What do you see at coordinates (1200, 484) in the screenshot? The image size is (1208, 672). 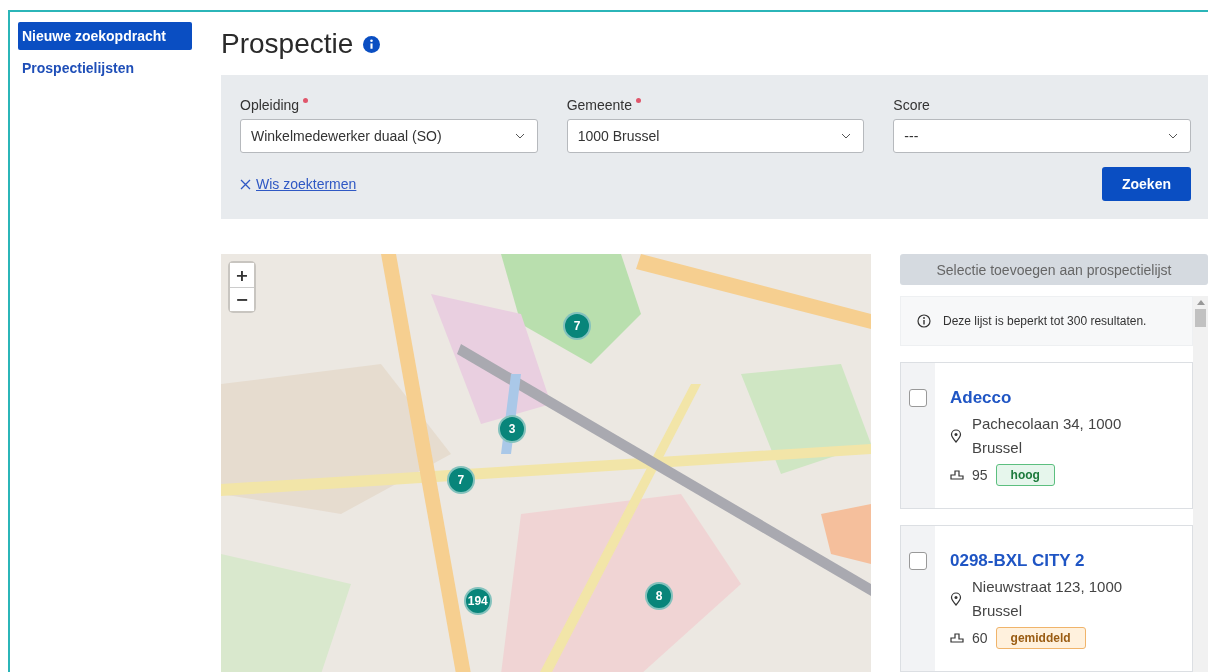 I see `scrollbar-track` at bounding box center [1200, 484].